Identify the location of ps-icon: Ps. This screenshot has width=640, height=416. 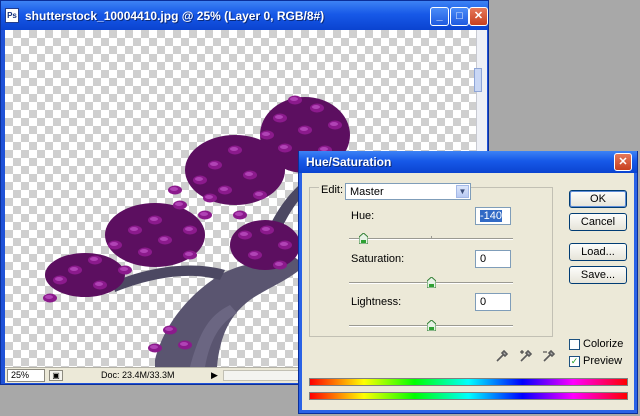
(12, 15).